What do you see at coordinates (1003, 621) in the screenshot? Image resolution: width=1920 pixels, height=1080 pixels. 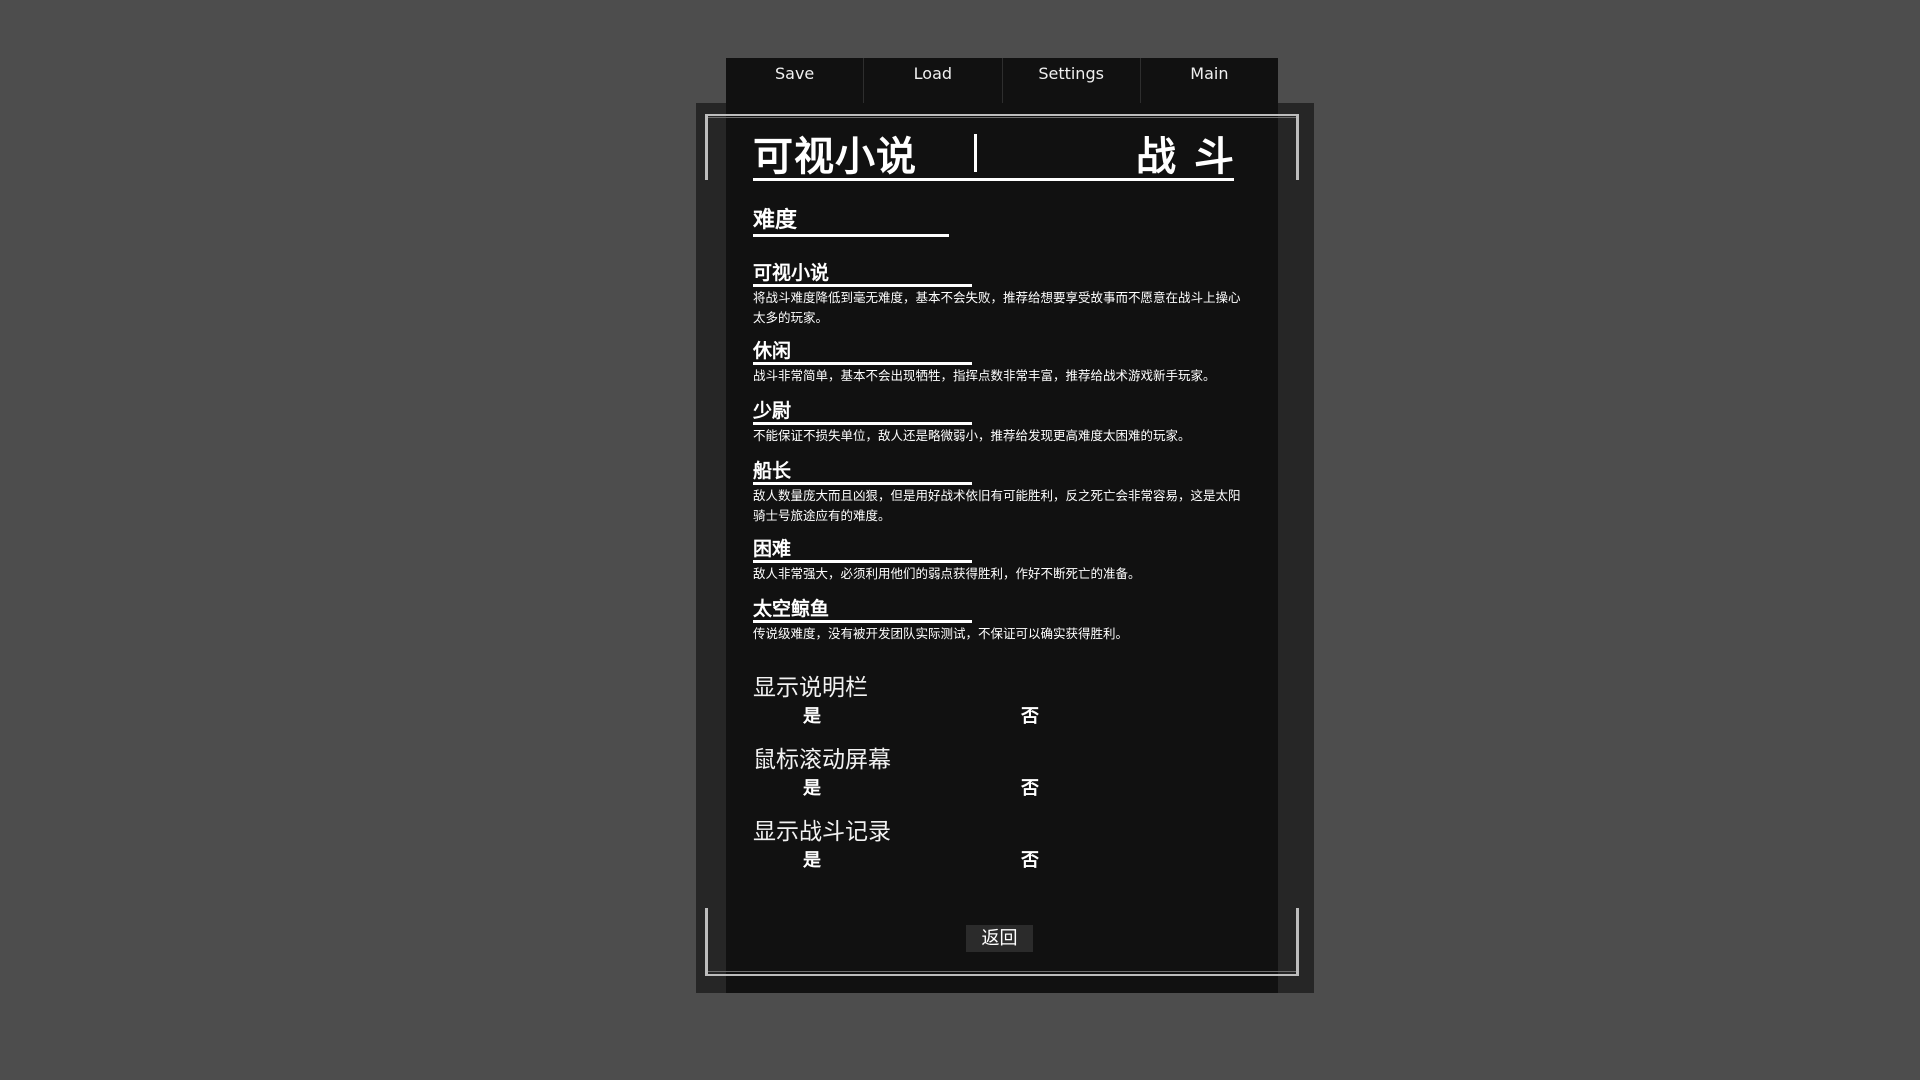 I see `difficulty-option: 太空鲸鱼 传说级难度，没有被开发团队实际测试，不保证可以确实获得胜利。` at bounding box center [1003, 621].